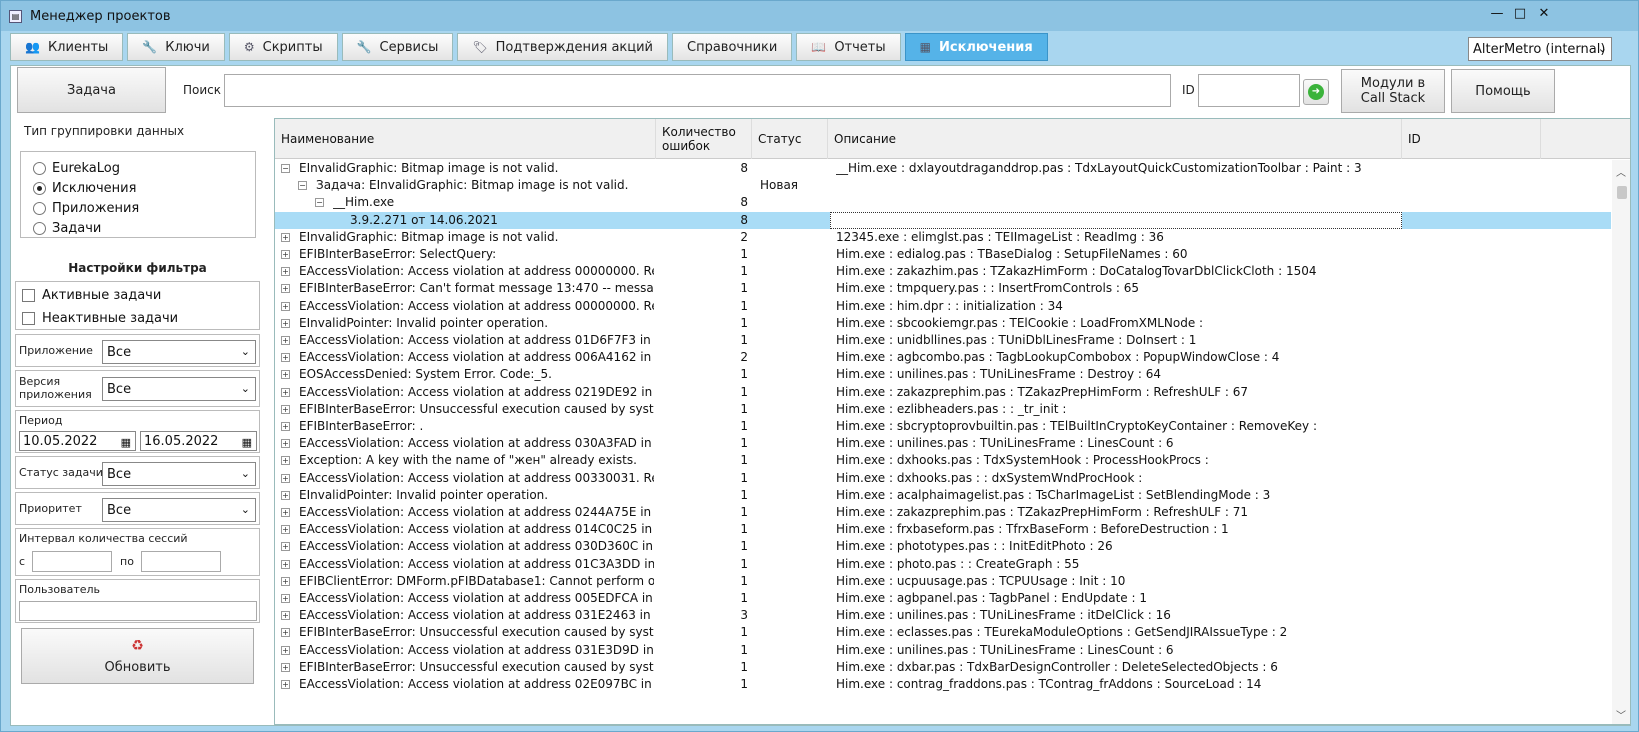  Describe the element at coordinates (465, 139) in the screenshot. I see `column-header-name: Наименование` at that location.